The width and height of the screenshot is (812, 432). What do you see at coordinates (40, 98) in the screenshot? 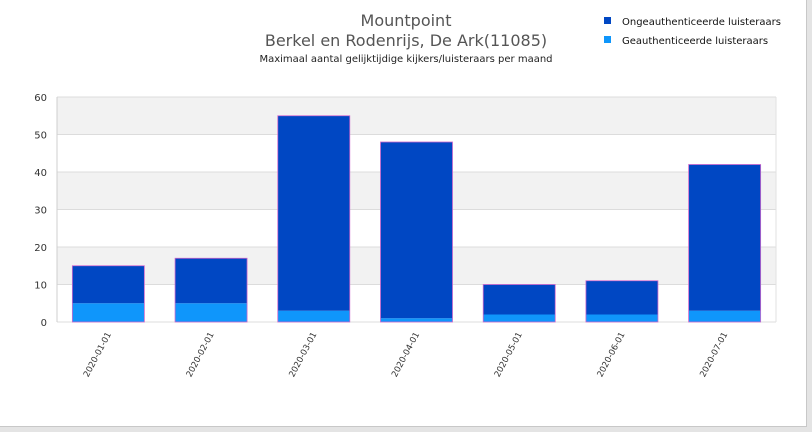
I see `y-tick-label: 60` at bounding box center [40, 98].